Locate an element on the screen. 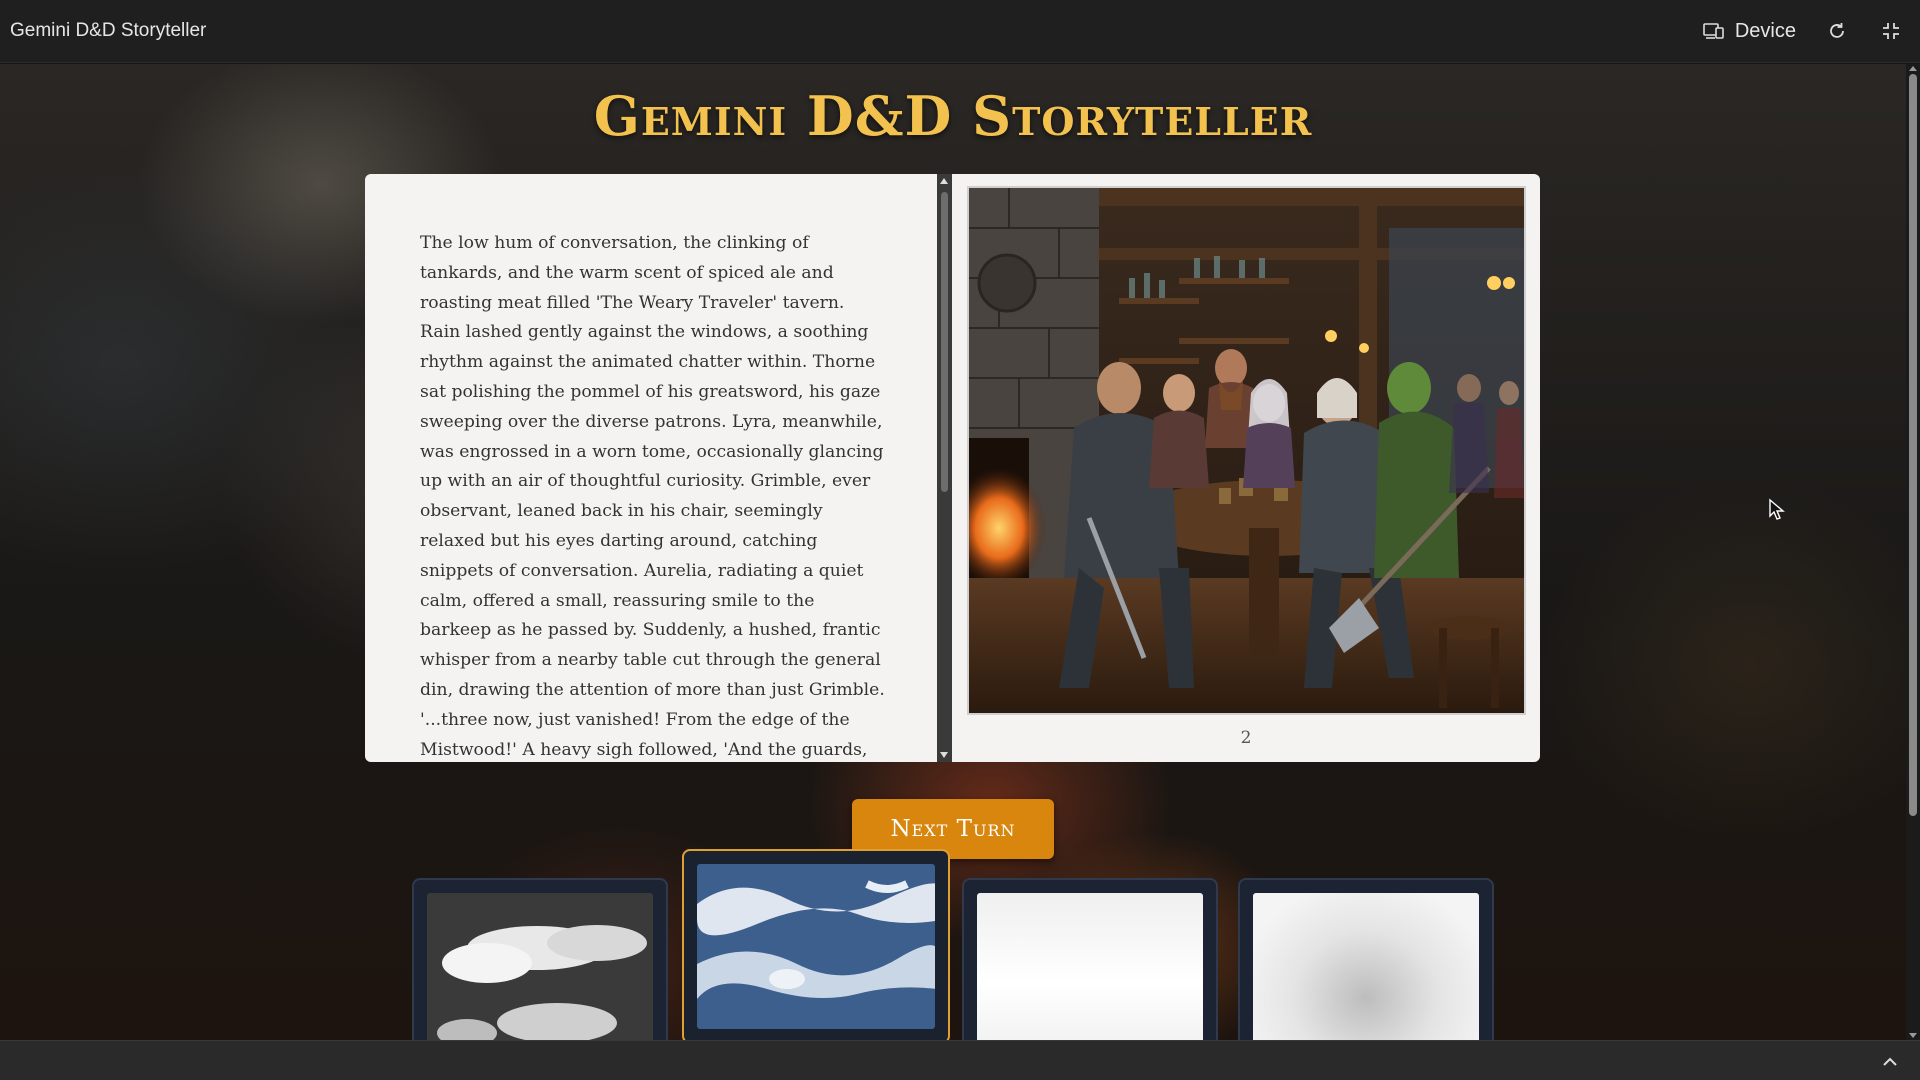 Image resolution: width=1920 pixels, height=1080 pixels. card-mist-image is located at coordinates (1366, 966).